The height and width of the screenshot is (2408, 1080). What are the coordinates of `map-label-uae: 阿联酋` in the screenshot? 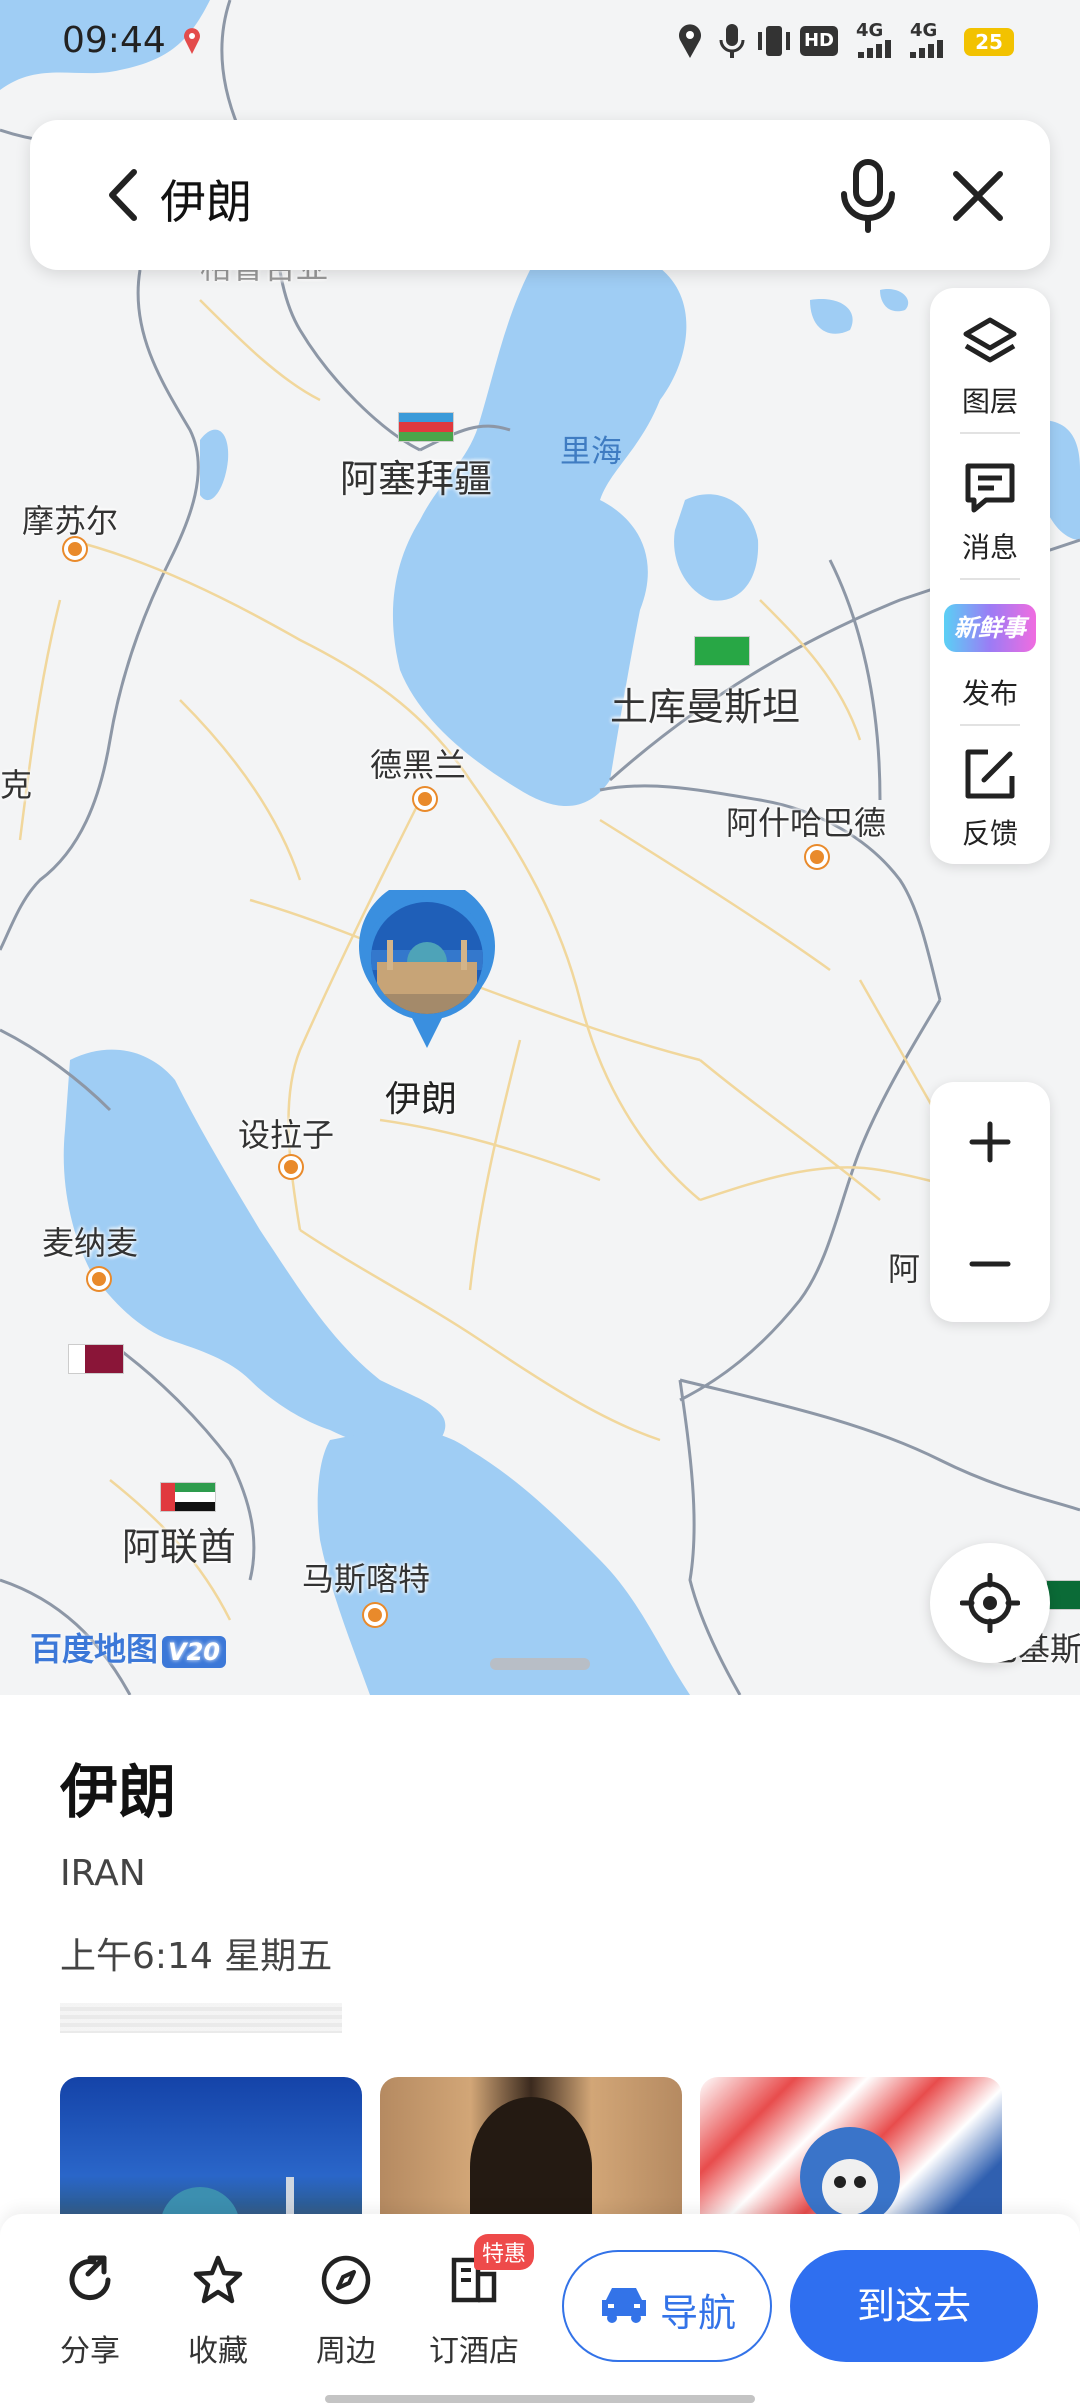 It's located at (179, 1547).